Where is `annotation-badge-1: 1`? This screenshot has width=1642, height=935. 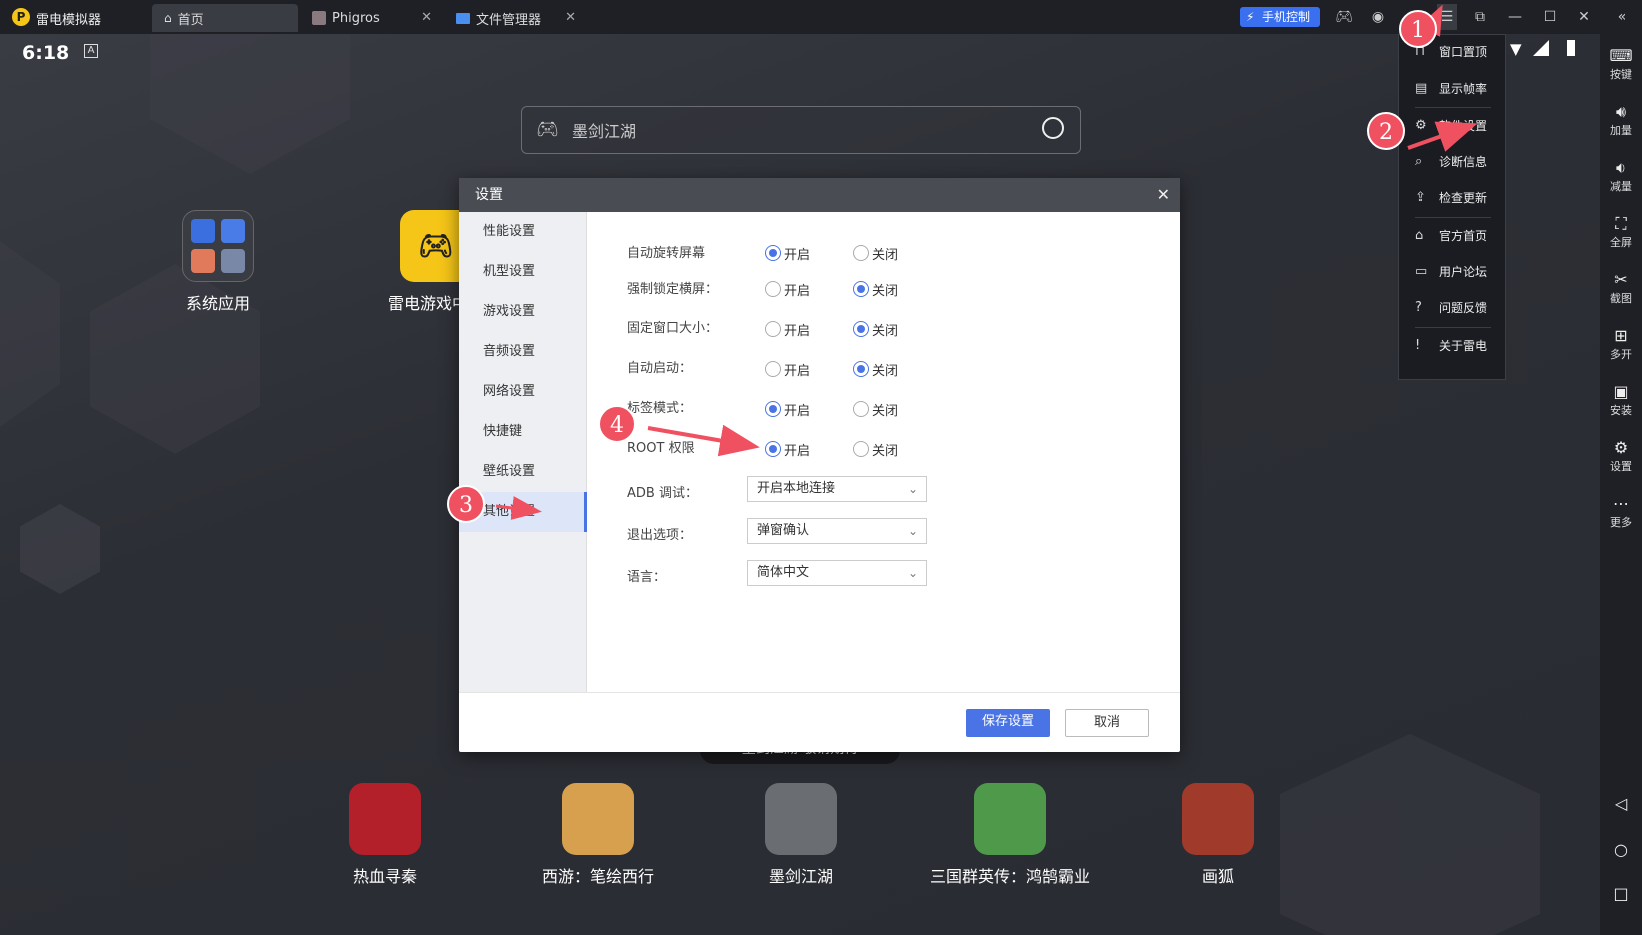
annotation-badge-1: 1 is located at coordinates (1418, 29).